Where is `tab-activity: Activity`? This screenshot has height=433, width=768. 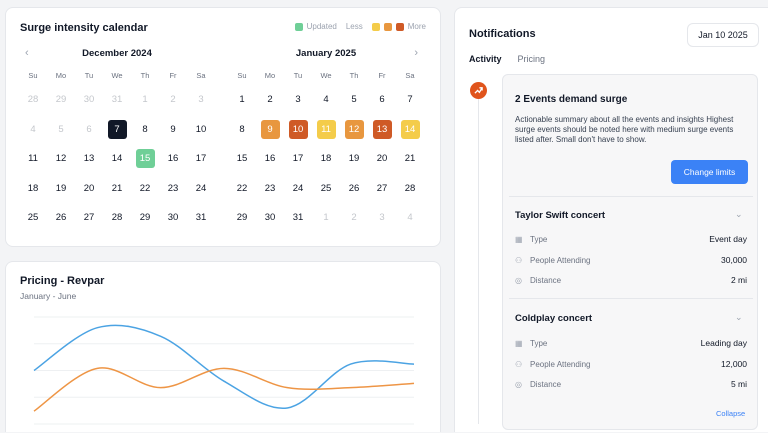 tab-activity: Activity is located at coordinates (485, 59).